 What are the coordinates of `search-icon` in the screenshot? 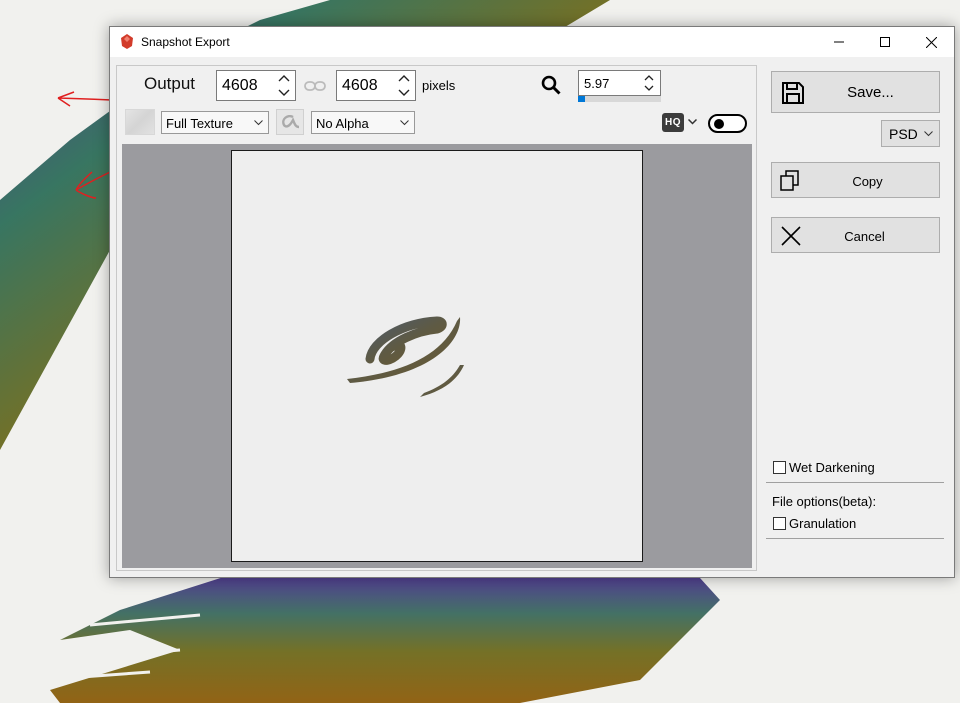 It's located at (551, 85).